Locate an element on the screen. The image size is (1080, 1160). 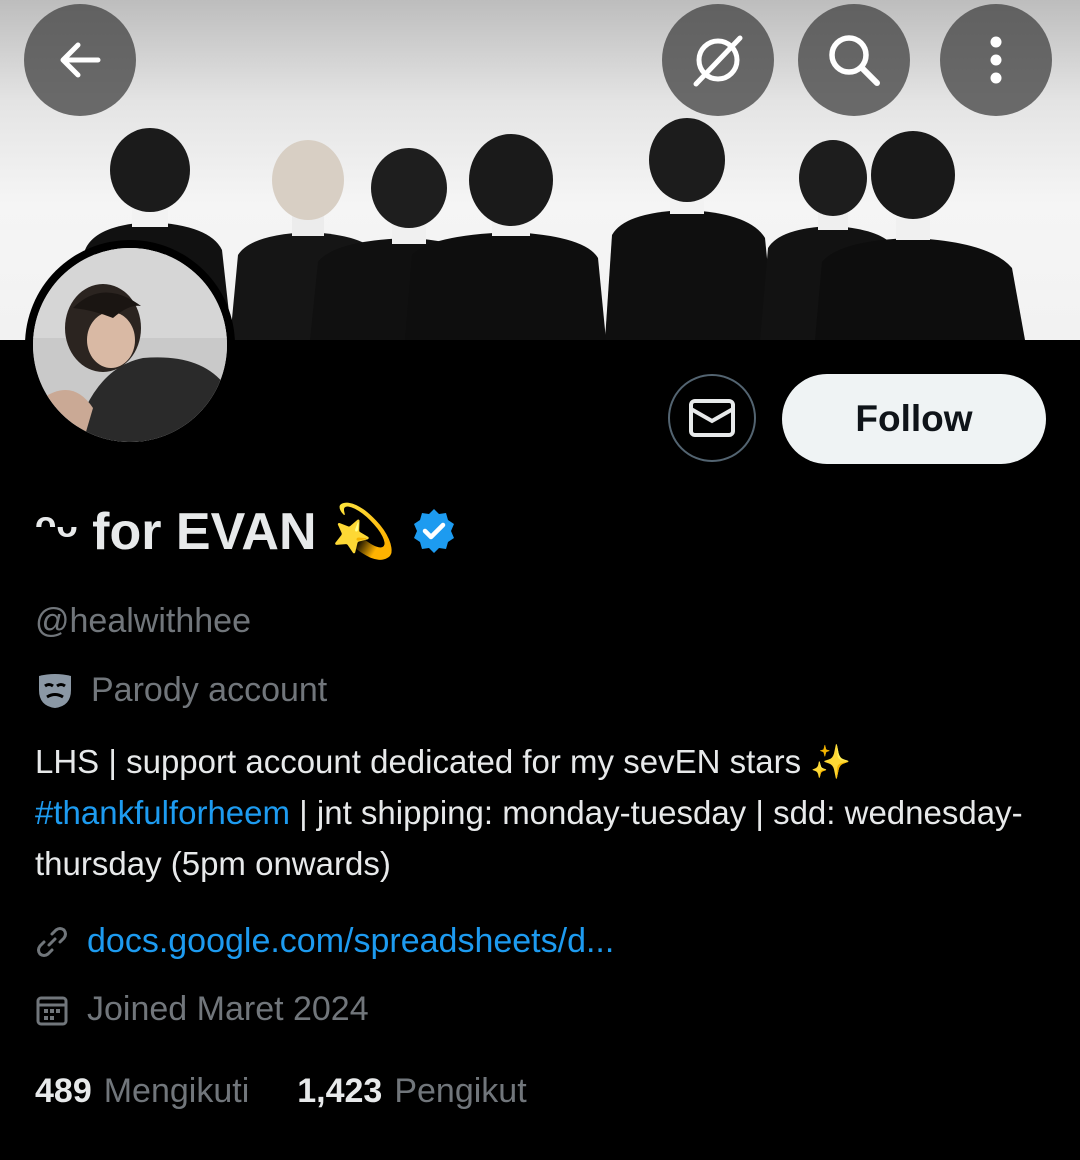
arrow-left-icon is located at coordinates (80, 60).